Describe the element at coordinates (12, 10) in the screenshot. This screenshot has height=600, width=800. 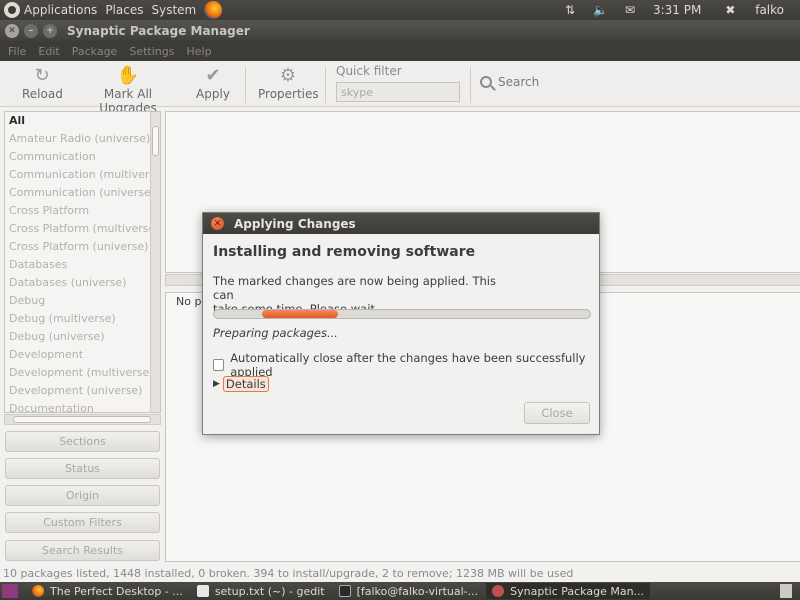
I see `ubuntu-logo-icon` at that location.